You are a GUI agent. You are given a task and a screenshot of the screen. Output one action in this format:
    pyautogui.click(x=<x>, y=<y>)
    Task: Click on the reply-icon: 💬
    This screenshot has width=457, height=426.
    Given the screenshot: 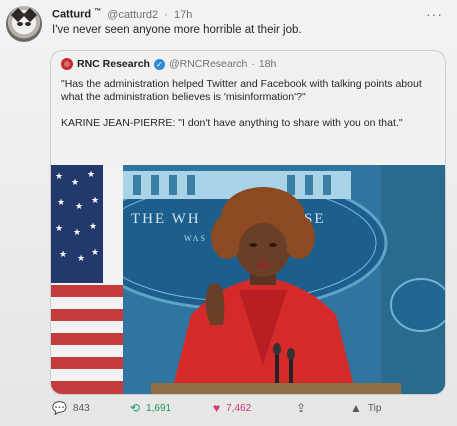 What is the action you would take?
    pyautogui.click(x=59, y=408)
    